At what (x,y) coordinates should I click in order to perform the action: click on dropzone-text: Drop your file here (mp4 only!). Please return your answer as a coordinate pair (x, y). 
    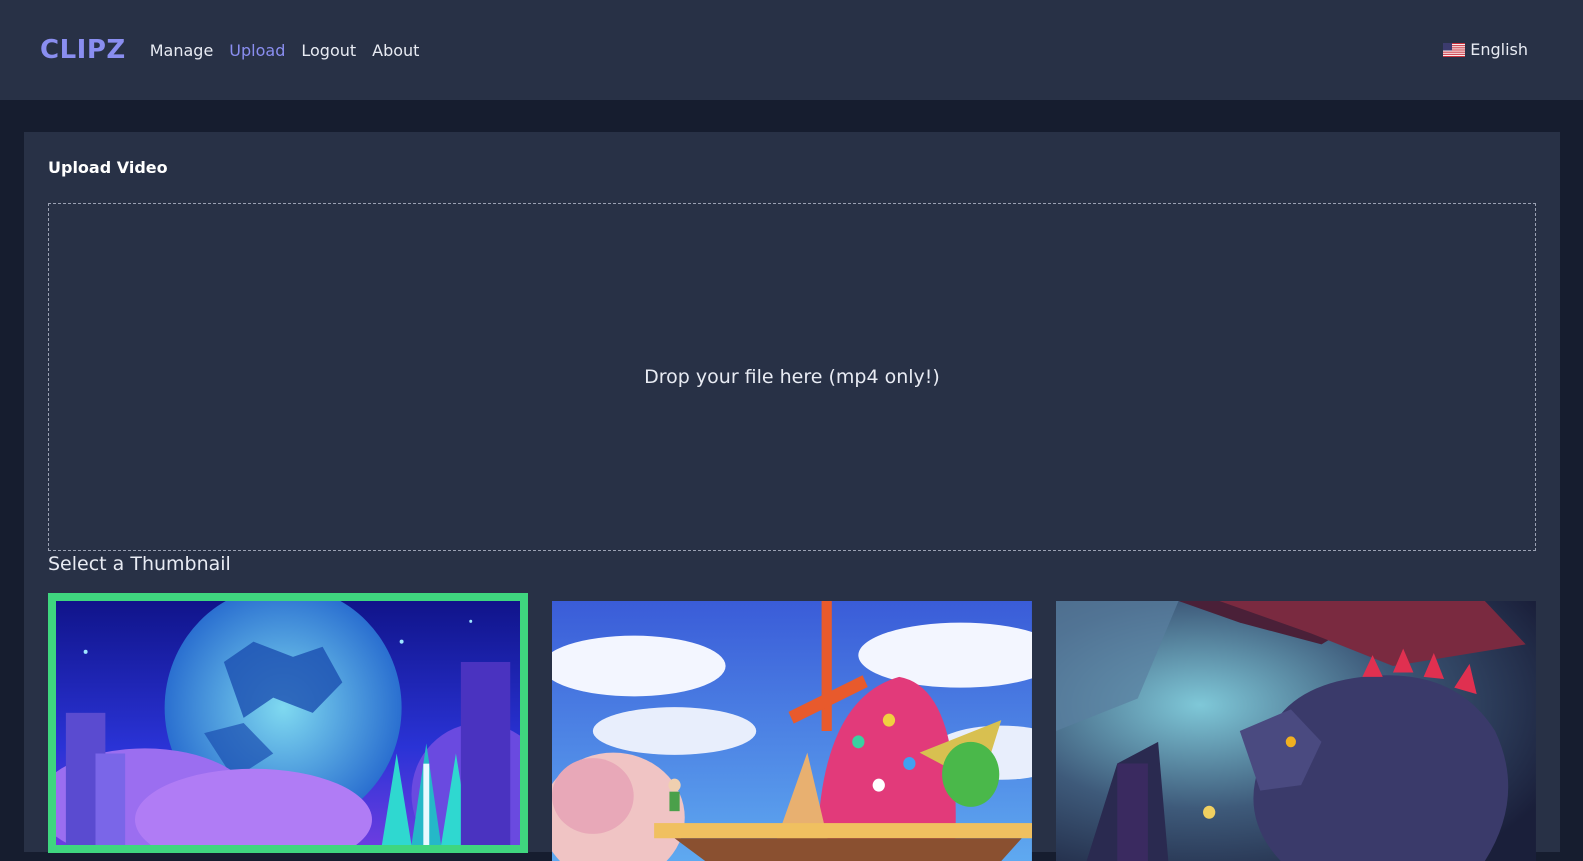
    Looking at the image, I should click on (792, 377).